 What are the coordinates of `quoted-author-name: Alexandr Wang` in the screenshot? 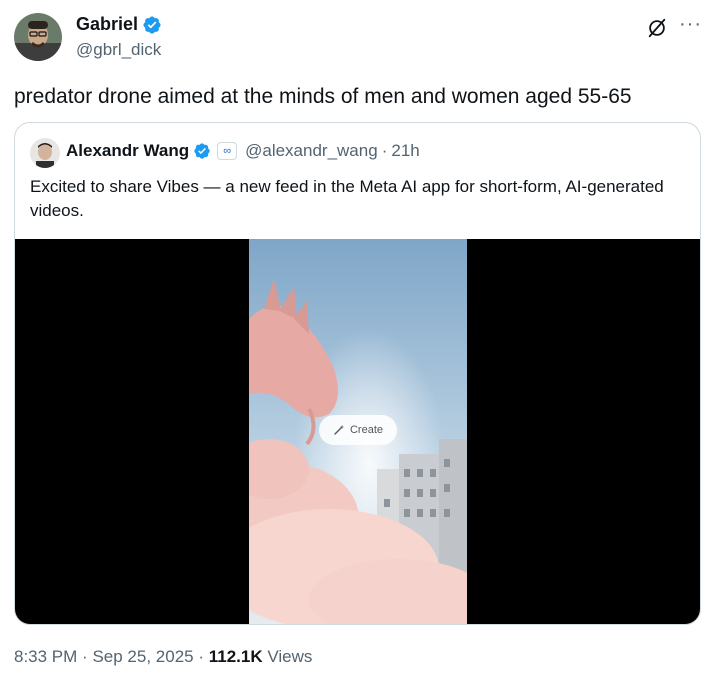 It's located at (127, 151).